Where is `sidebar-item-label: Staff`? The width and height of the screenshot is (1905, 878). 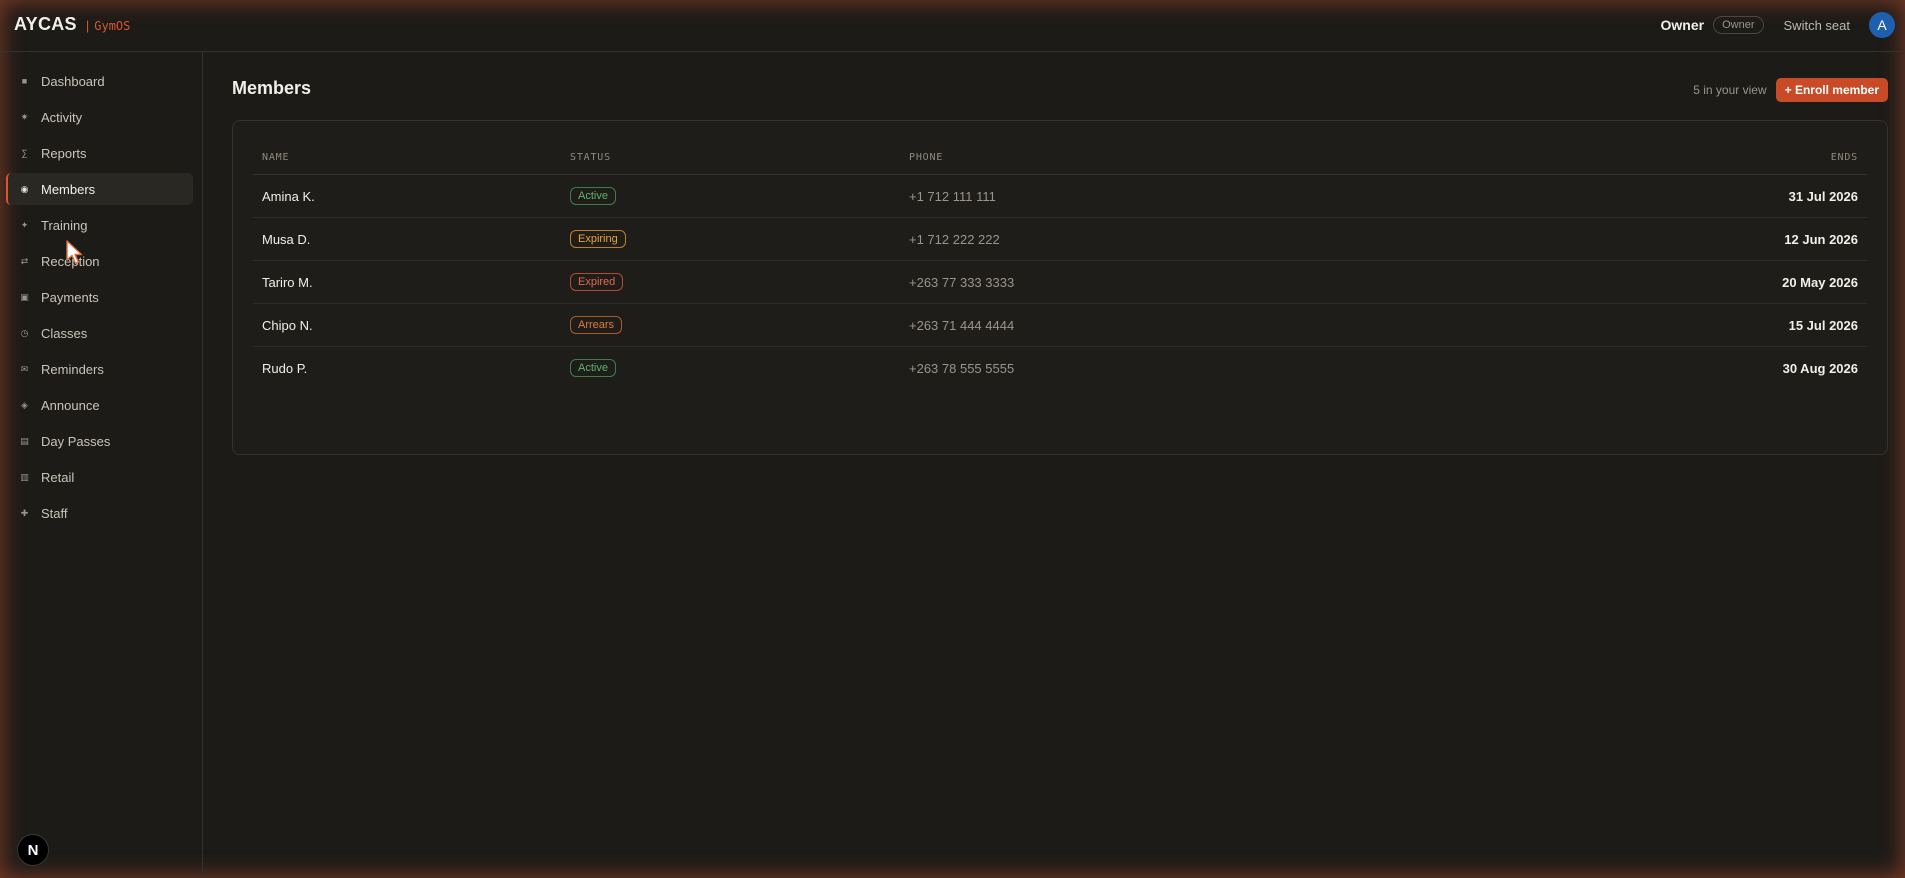 sidebar-item-label: Staff is located at coordinates (54, 513).